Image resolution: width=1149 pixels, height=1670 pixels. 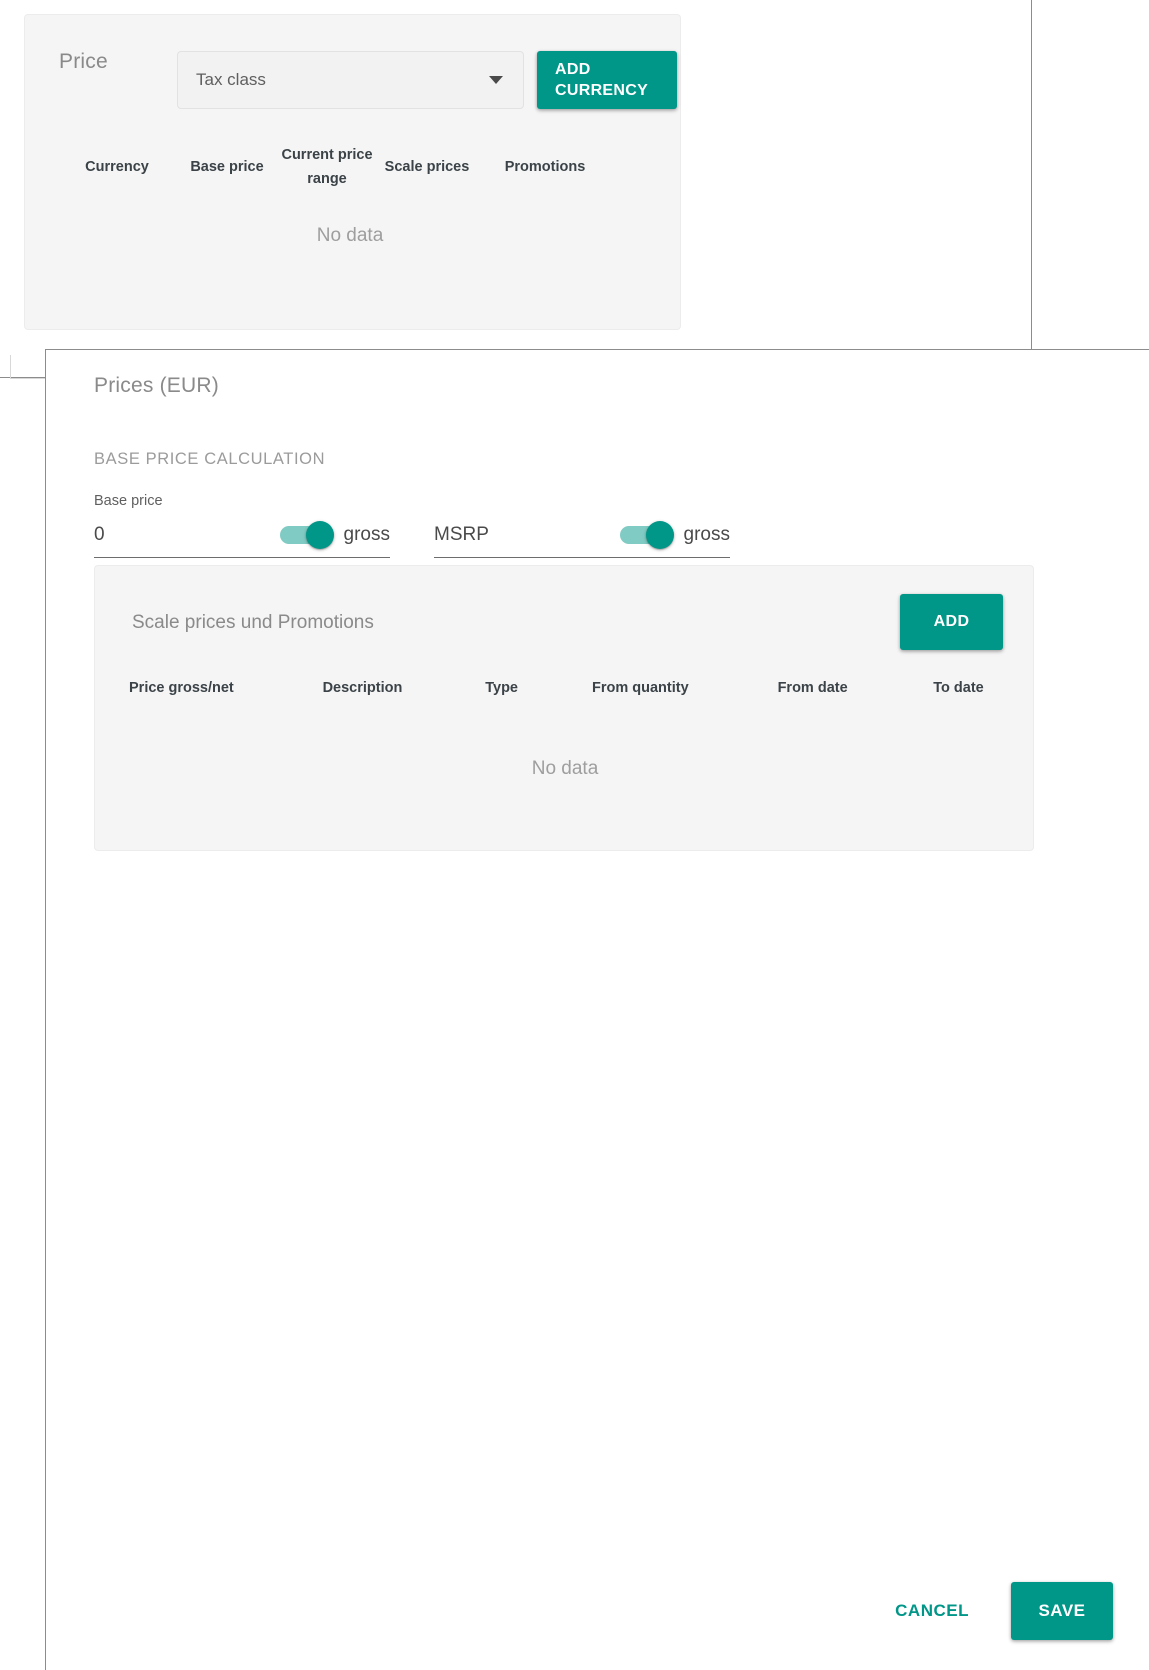 I want to click on save-button: SAVE, so click(x=1062, y=1611).